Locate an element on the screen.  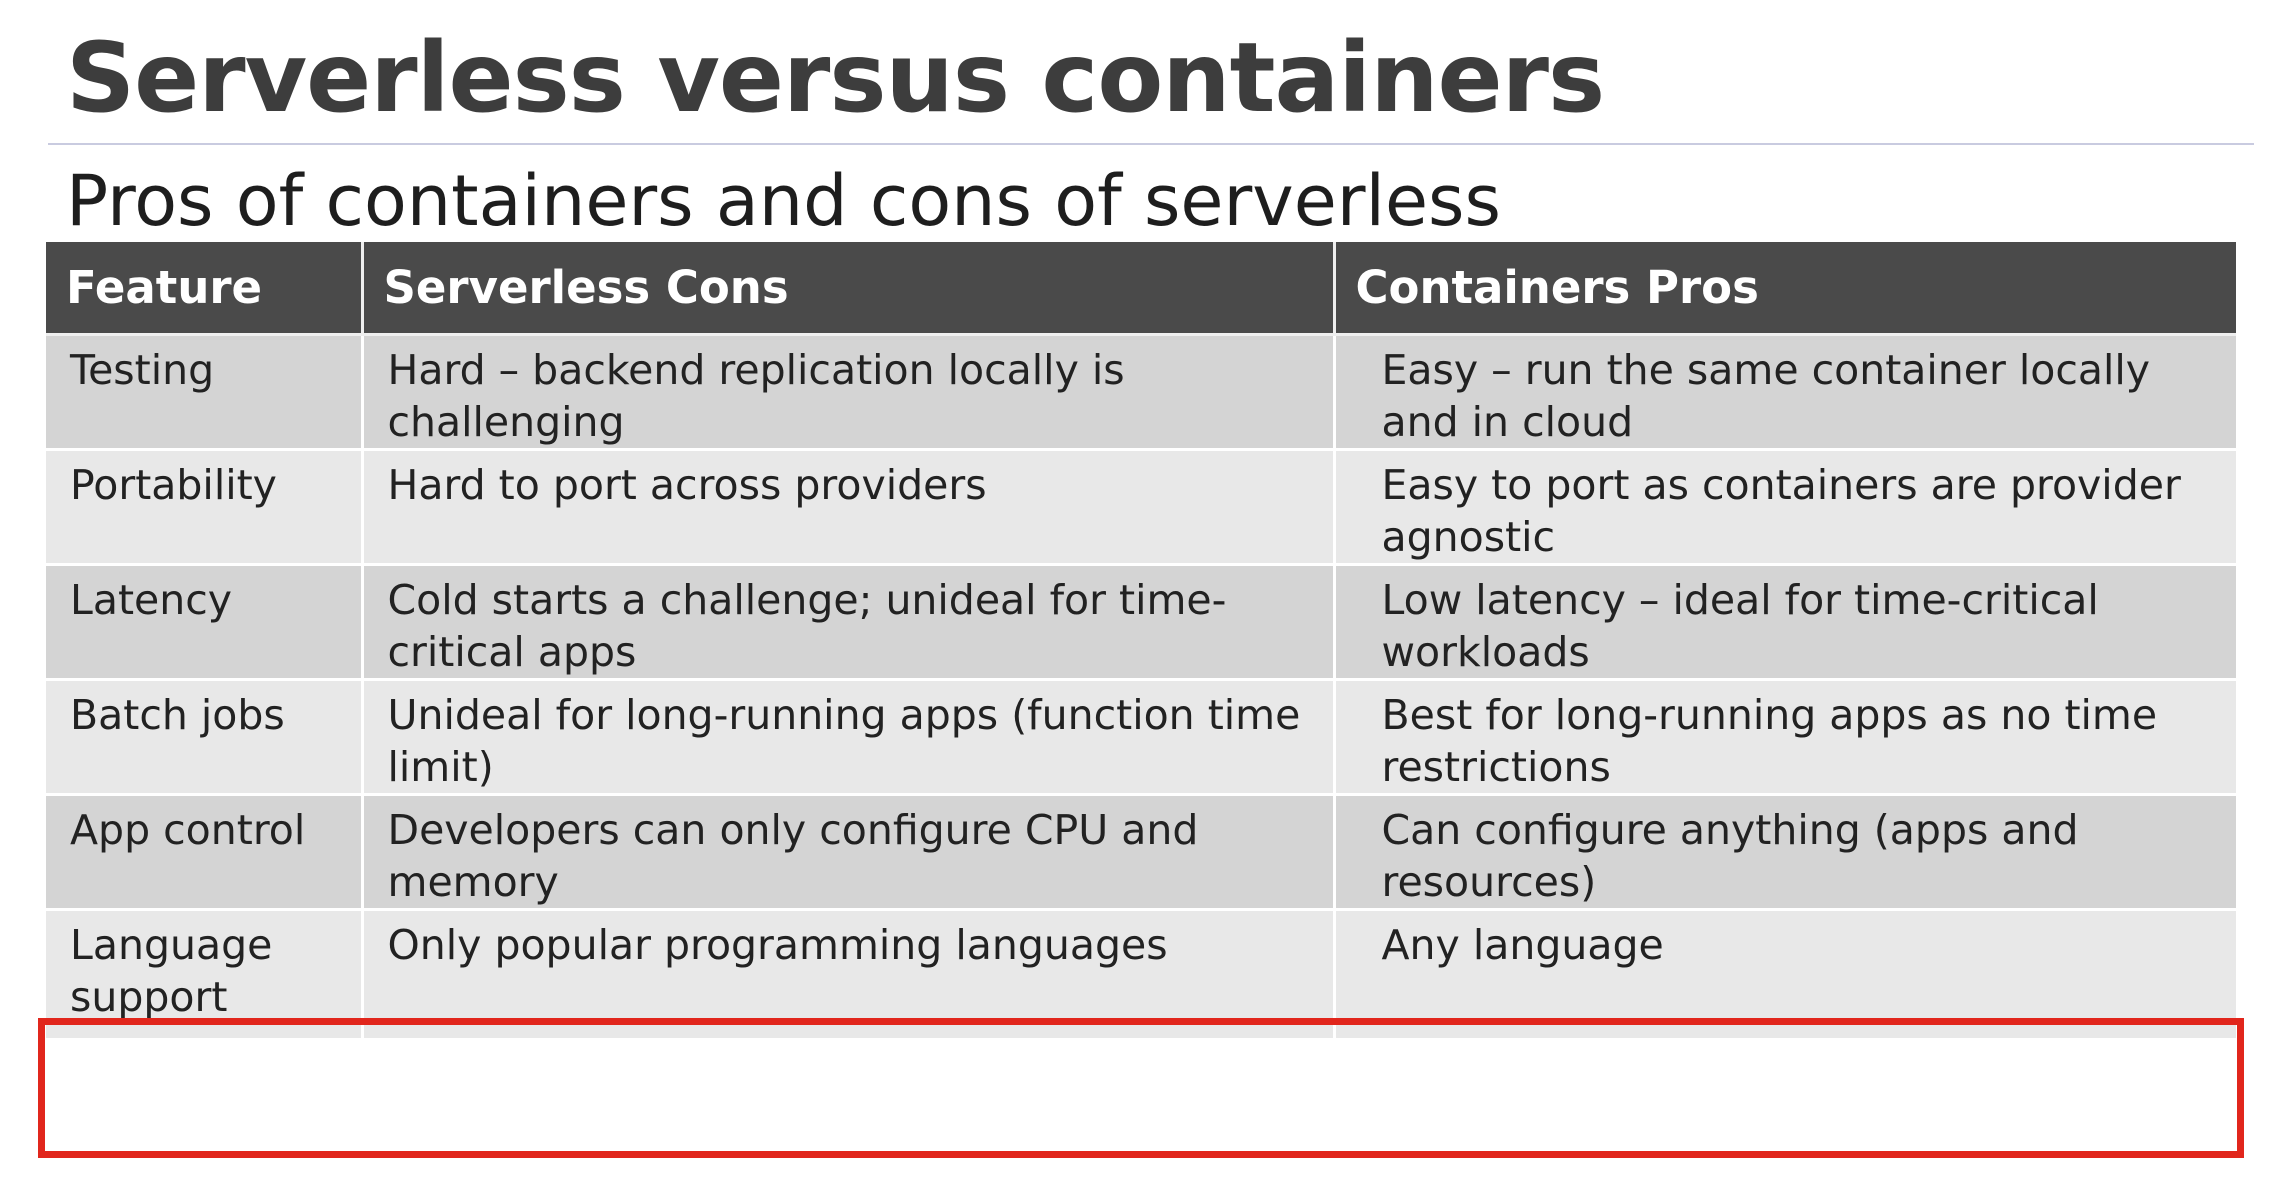
header-containers-pros: Containers Pros is located at coordinates (1785, 289).